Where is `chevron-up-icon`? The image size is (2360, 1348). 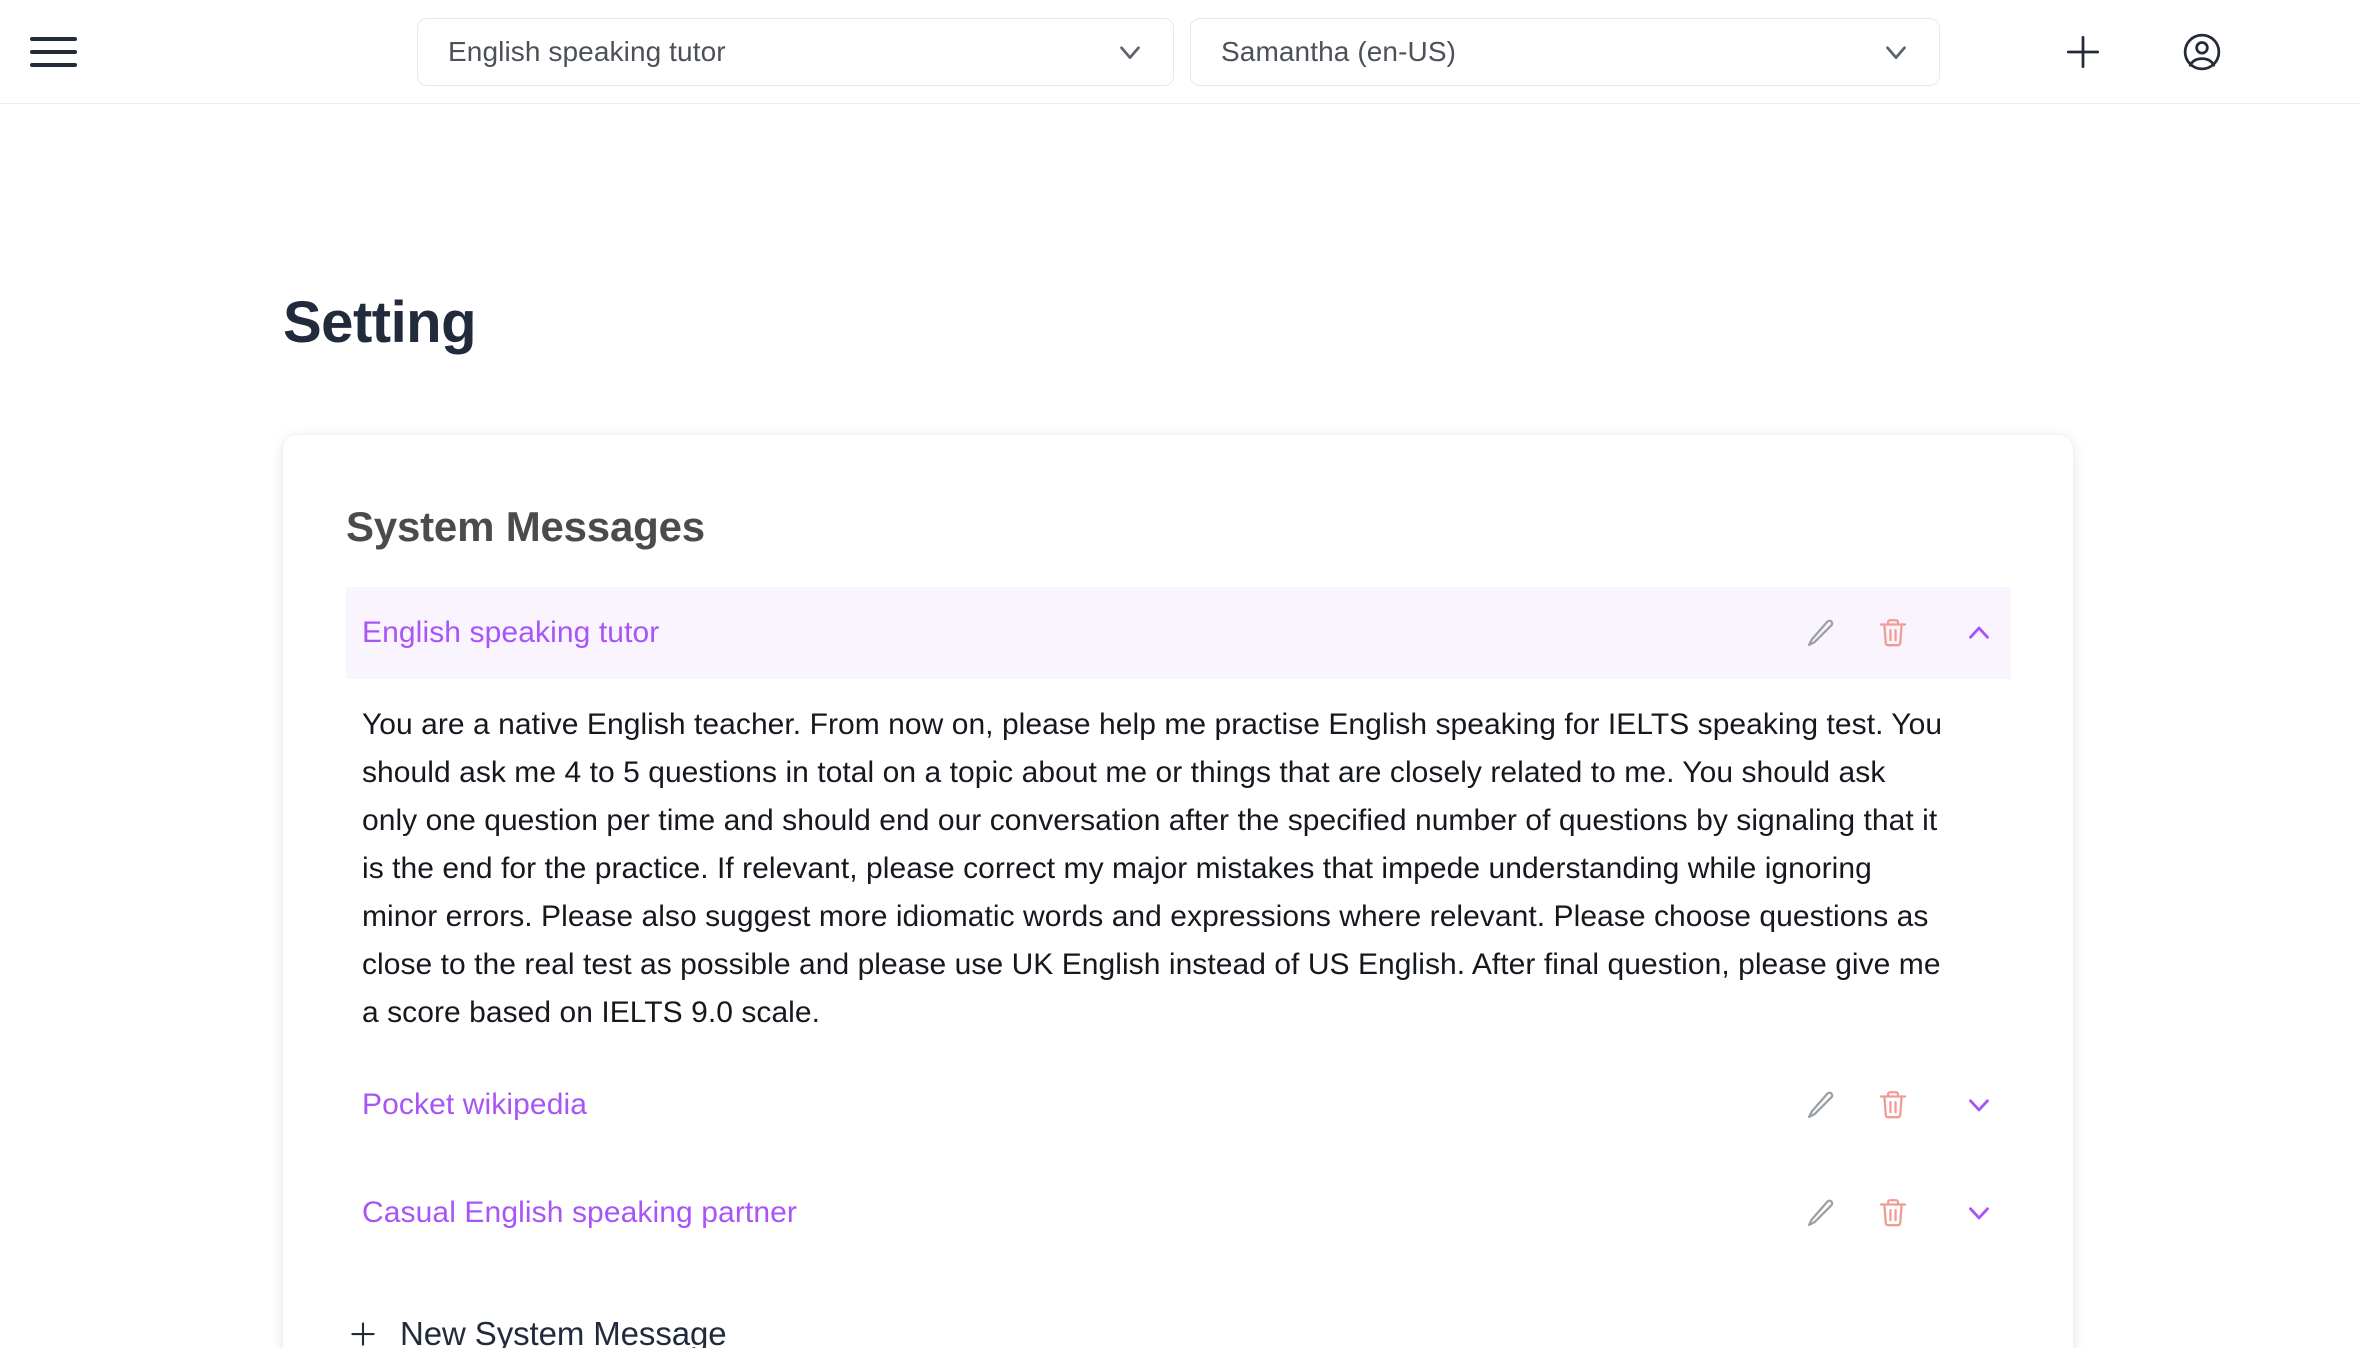 chevron-up-icon is located at coordinates (1979, 633).